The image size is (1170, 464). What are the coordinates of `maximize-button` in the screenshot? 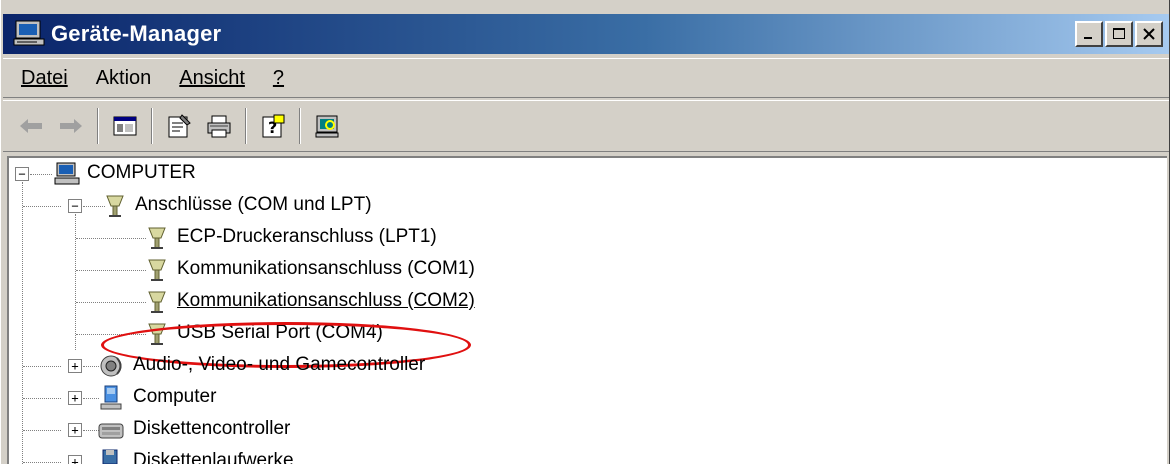 It's located at (1119, 34).